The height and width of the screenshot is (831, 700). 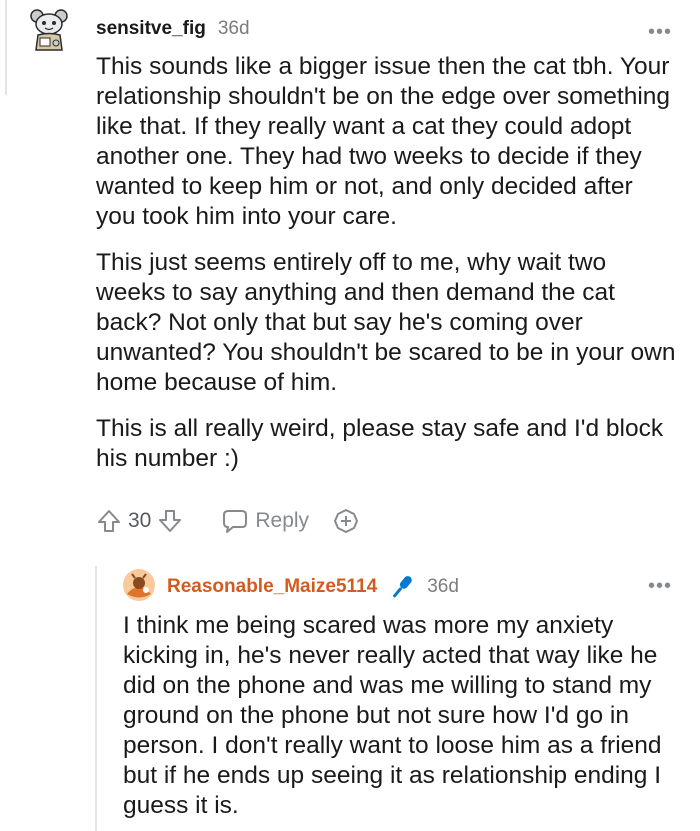 I want to click on reply-header: Reasonable_Maize5114 36d, so click(x=313, y=587).